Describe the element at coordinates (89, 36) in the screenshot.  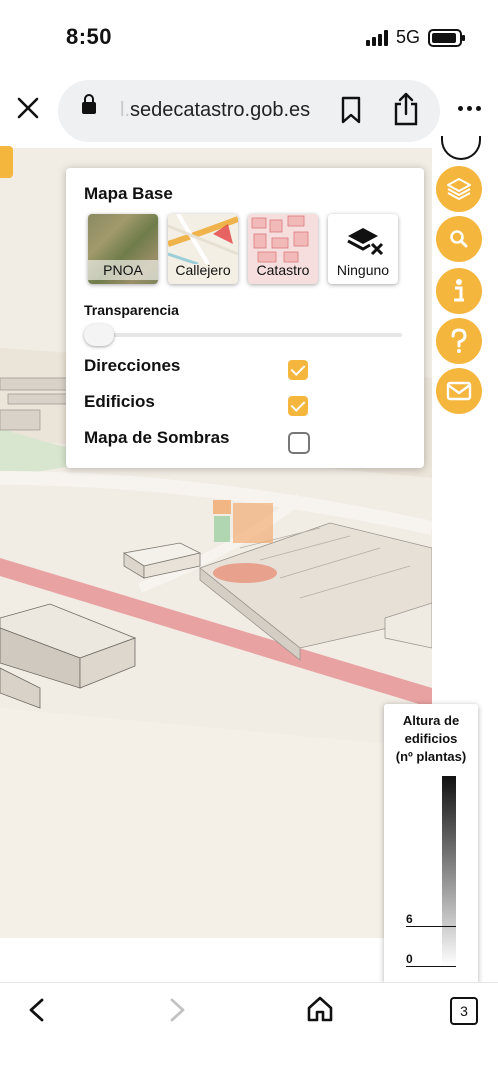
I see `clock: 8:50` at that location.